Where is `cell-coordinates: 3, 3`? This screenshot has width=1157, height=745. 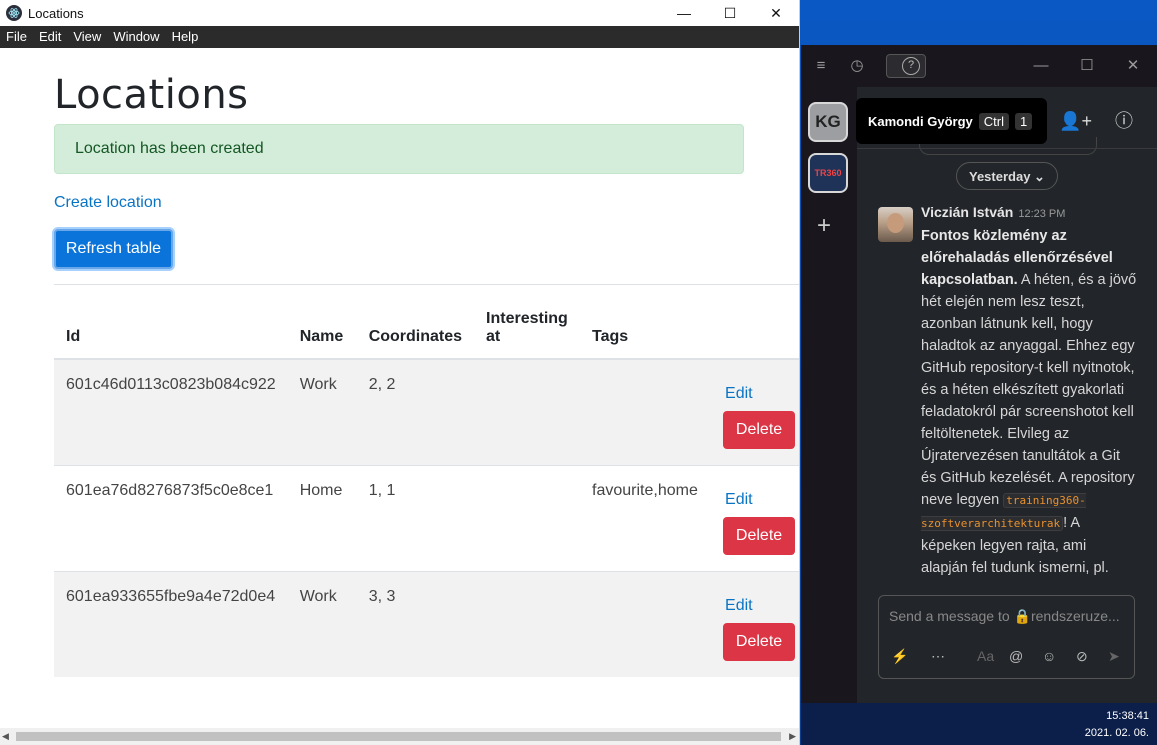
cell-coordinates: 3, 3 is located at coordinates (415, 623).